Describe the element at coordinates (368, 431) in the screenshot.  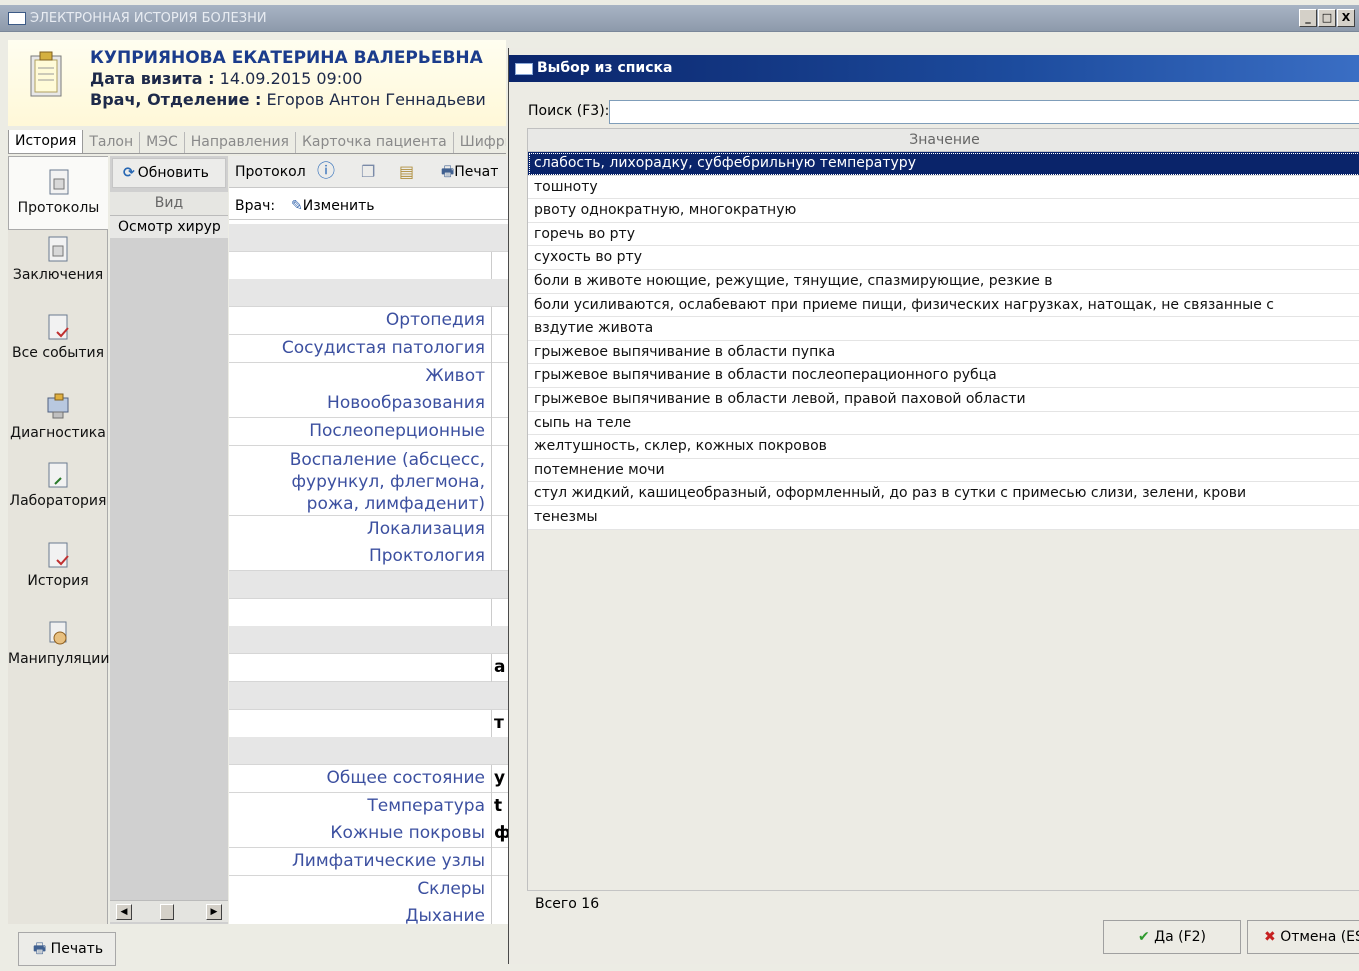
I see `protocol-row: Послеоперционные` at that location.